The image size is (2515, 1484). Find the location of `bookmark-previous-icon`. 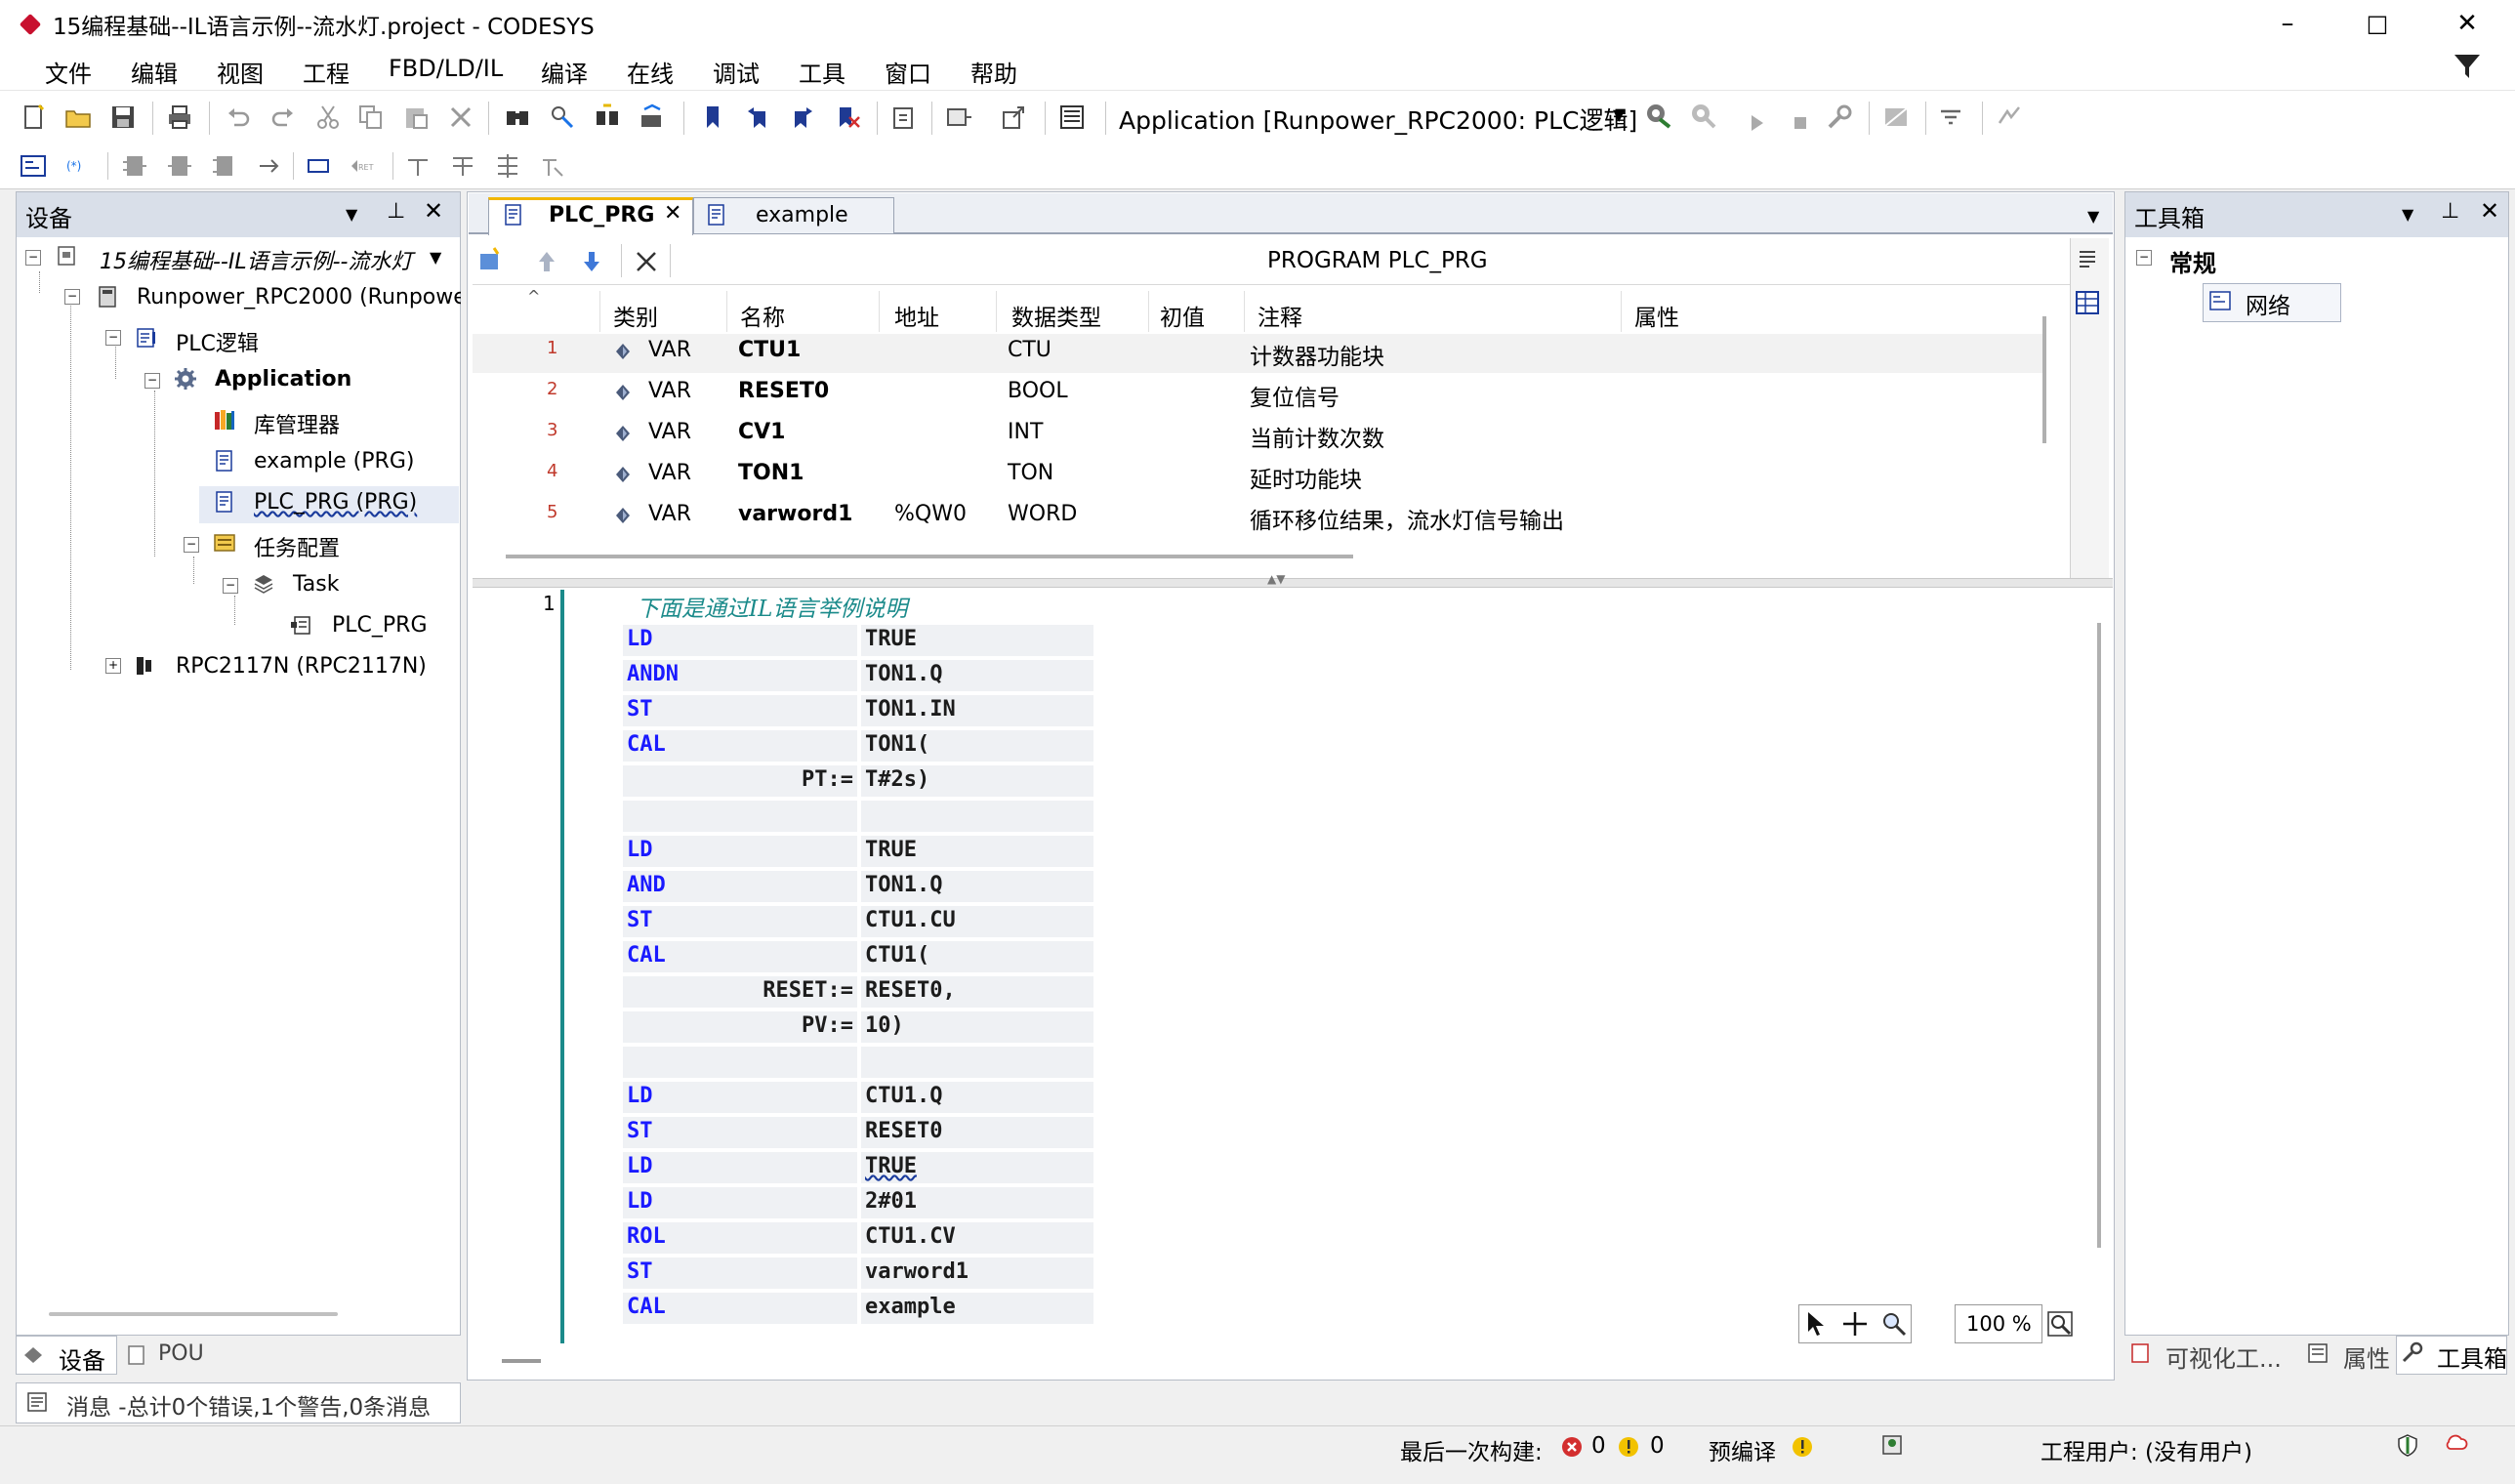

bookmark-previous-icon is located at coordinates (803, 117).